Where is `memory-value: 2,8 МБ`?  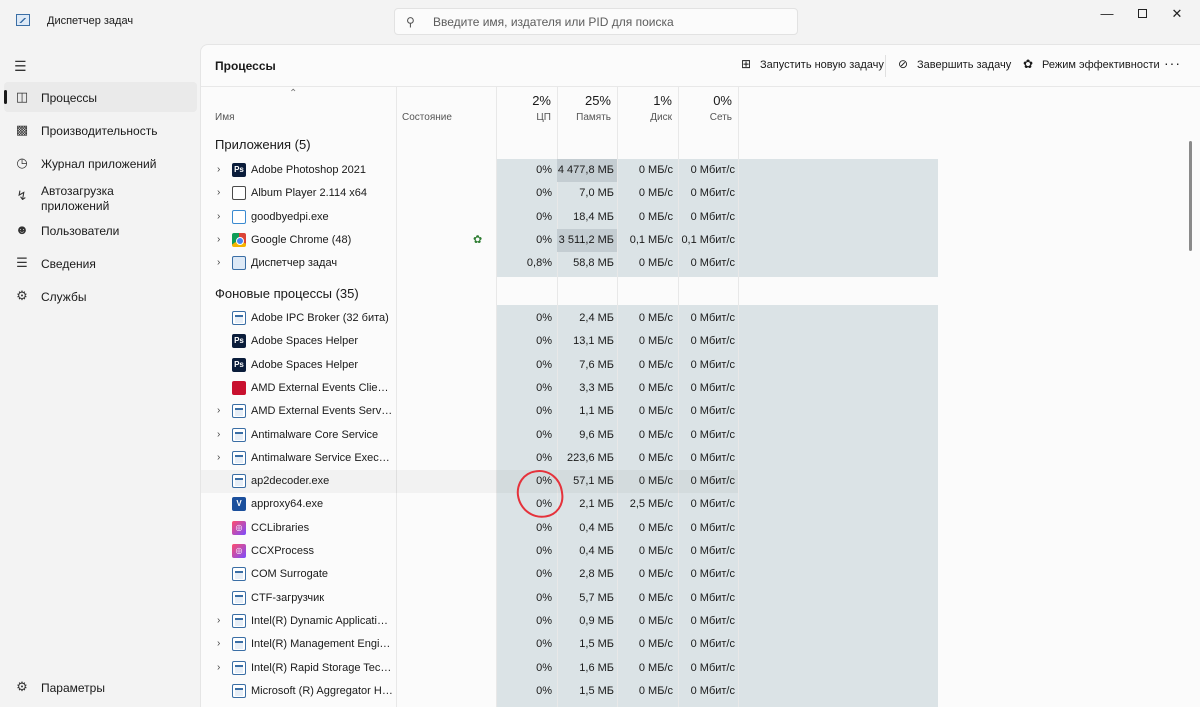 memory-value: 2,8 МБ is located at coordinates (596, 574).